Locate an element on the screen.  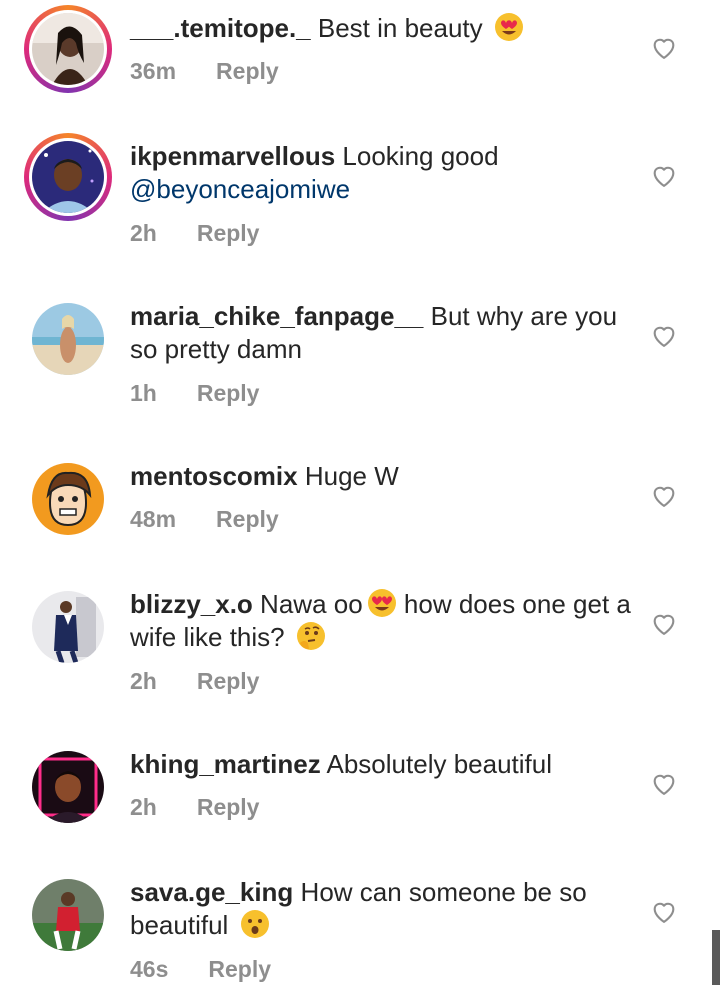
comment-username: maria_chike_fanpage__ is located at coordinates (276, 316).